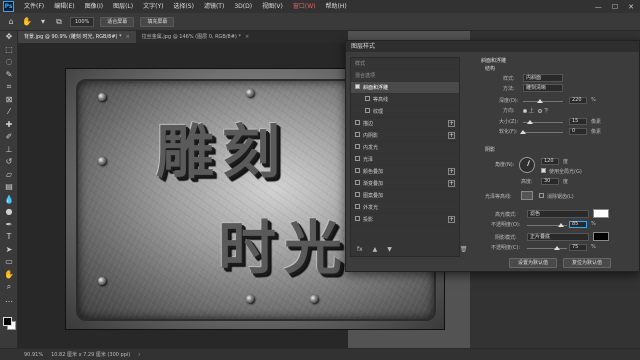 The height and width of the screenshot is (360, 640). I want to click on style-item-bevel-emboss: 斜面和浮雕, so click(405, 88).